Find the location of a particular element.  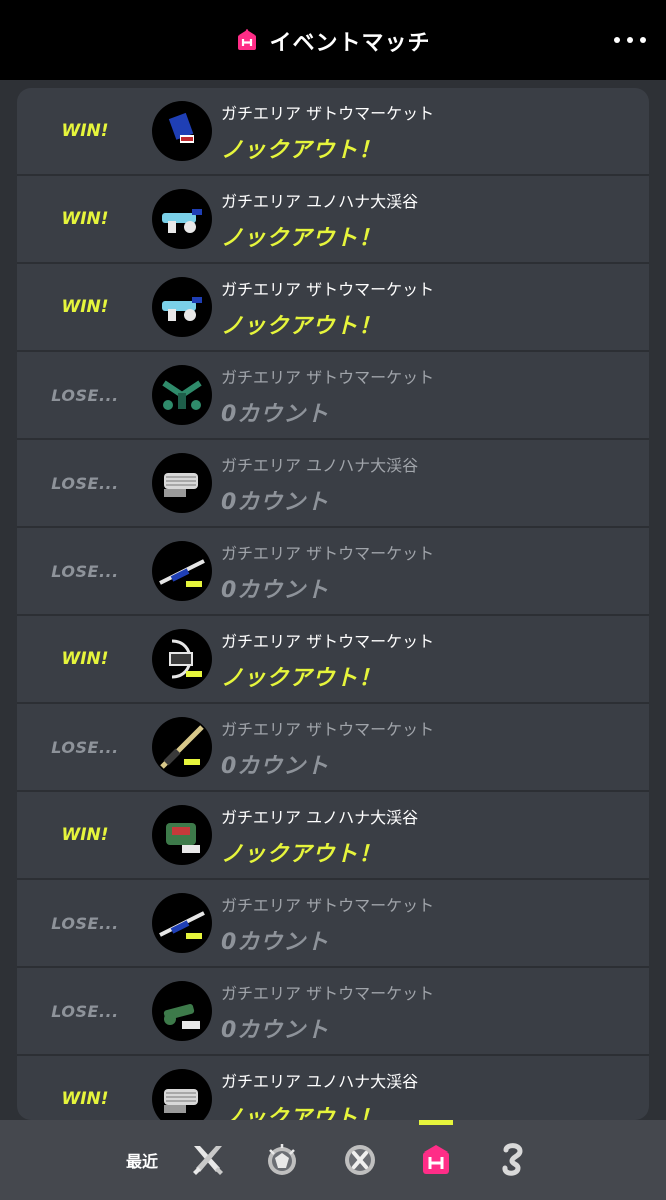

nav-anarchy-battle is located at coordinates (282, 1160).